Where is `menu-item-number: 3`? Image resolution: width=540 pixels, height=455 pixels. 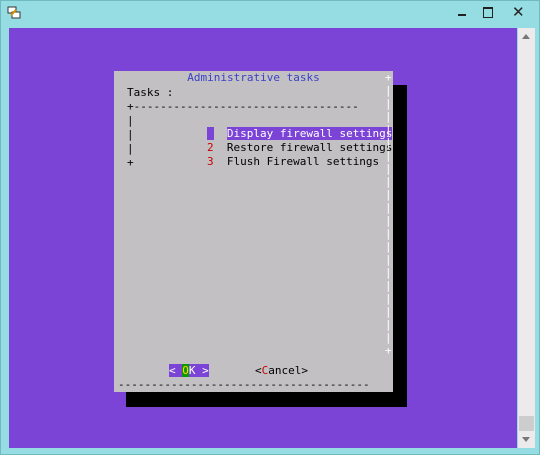
menu-item-number: 3 is located at coordinates (210, 161).